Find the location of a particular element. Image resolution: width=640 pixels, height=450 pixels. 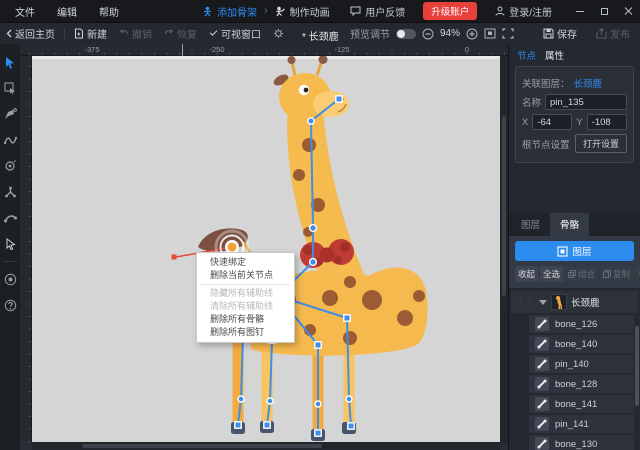

menu-item-hide-guides: 隐藏所有辅助线 is located at coordinates (245, 293).